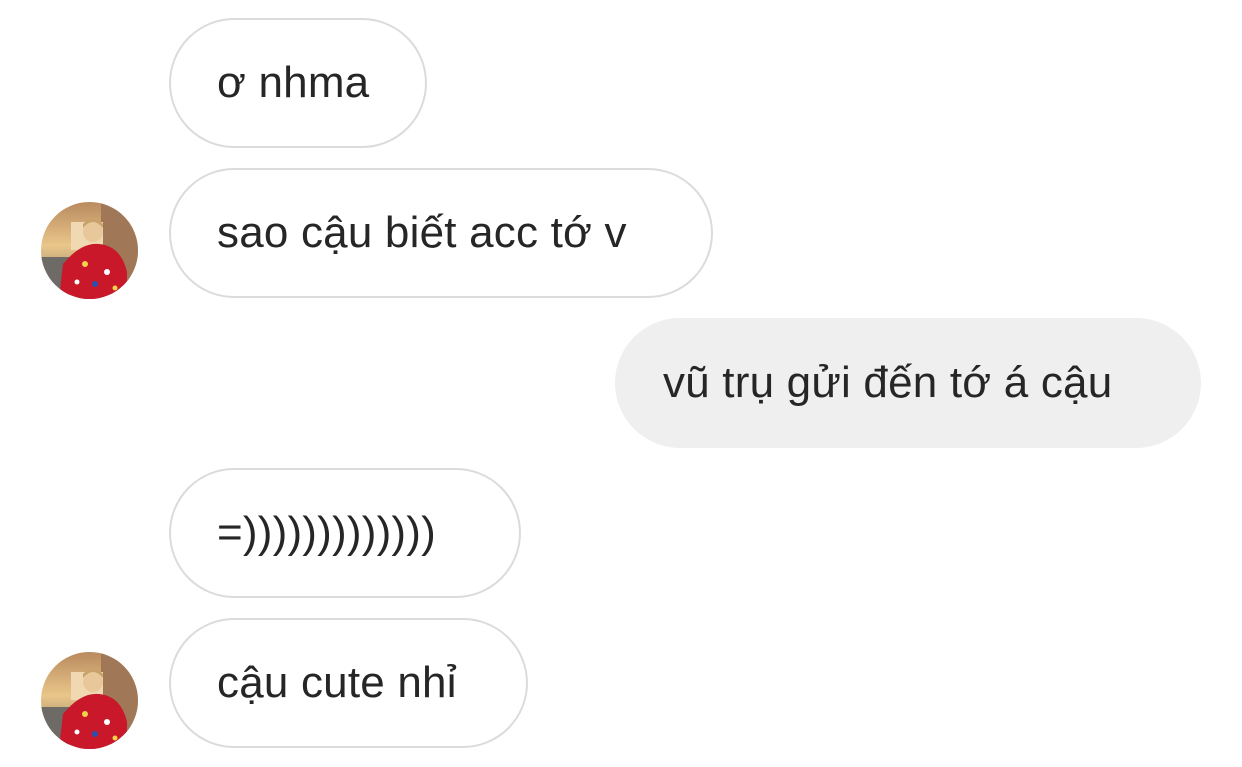 The image size is (1242, 767). I want to click on message-text: sao cậu biết acc tớ v, so click(422, 232).